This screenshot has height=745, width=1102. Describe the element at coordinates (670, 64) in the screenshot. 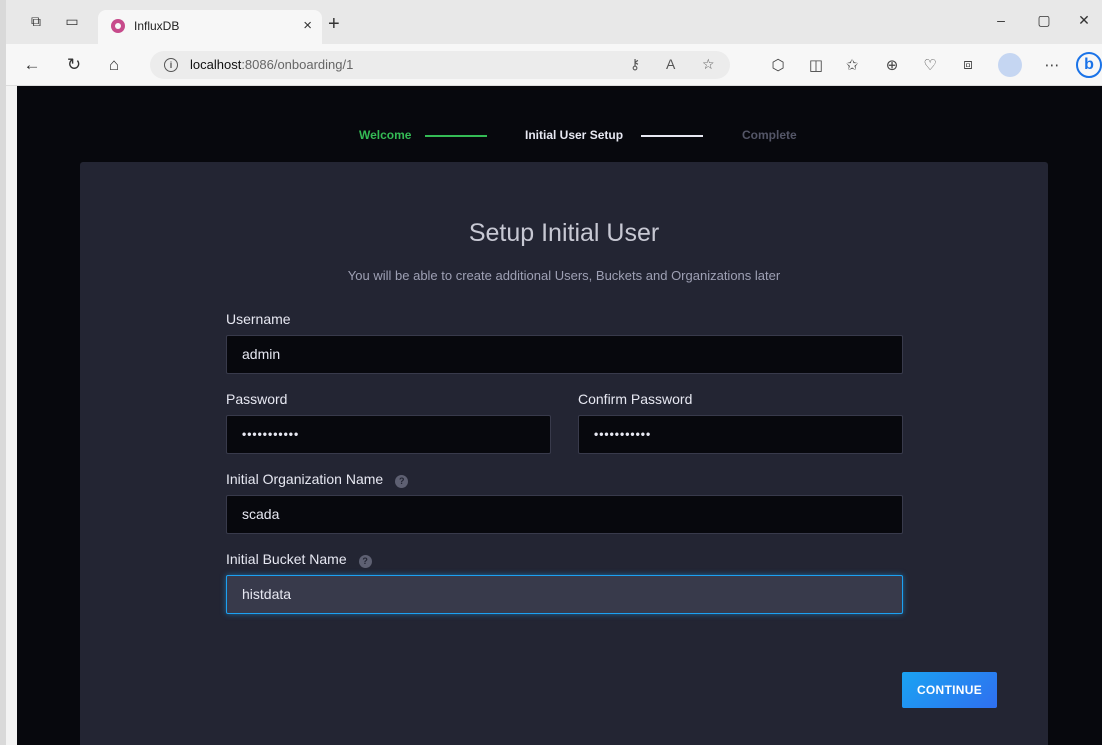

I see `read-aloud-icon: A` at that location.